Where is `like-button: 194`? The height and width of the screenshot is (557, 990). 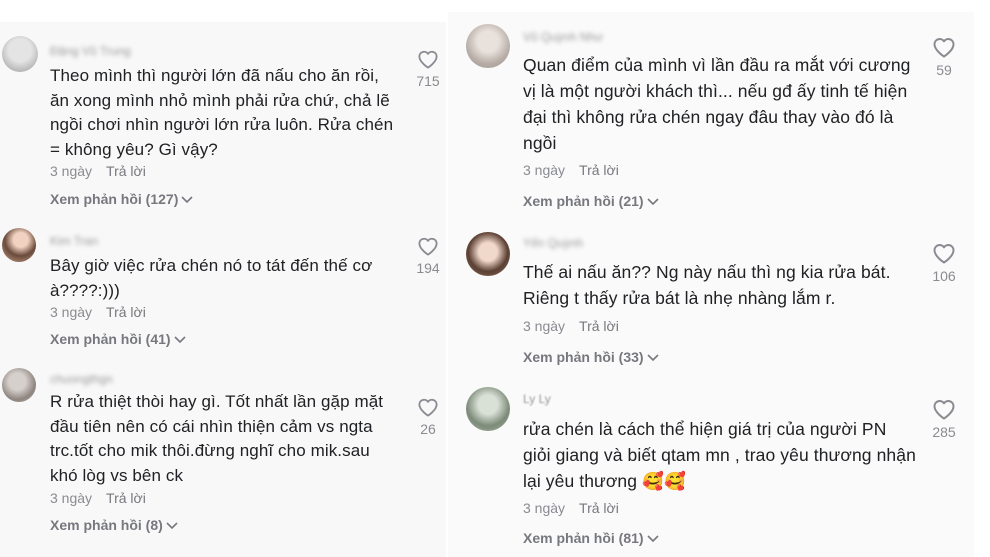
like-button: 194 is located at coordinates (428, 256).